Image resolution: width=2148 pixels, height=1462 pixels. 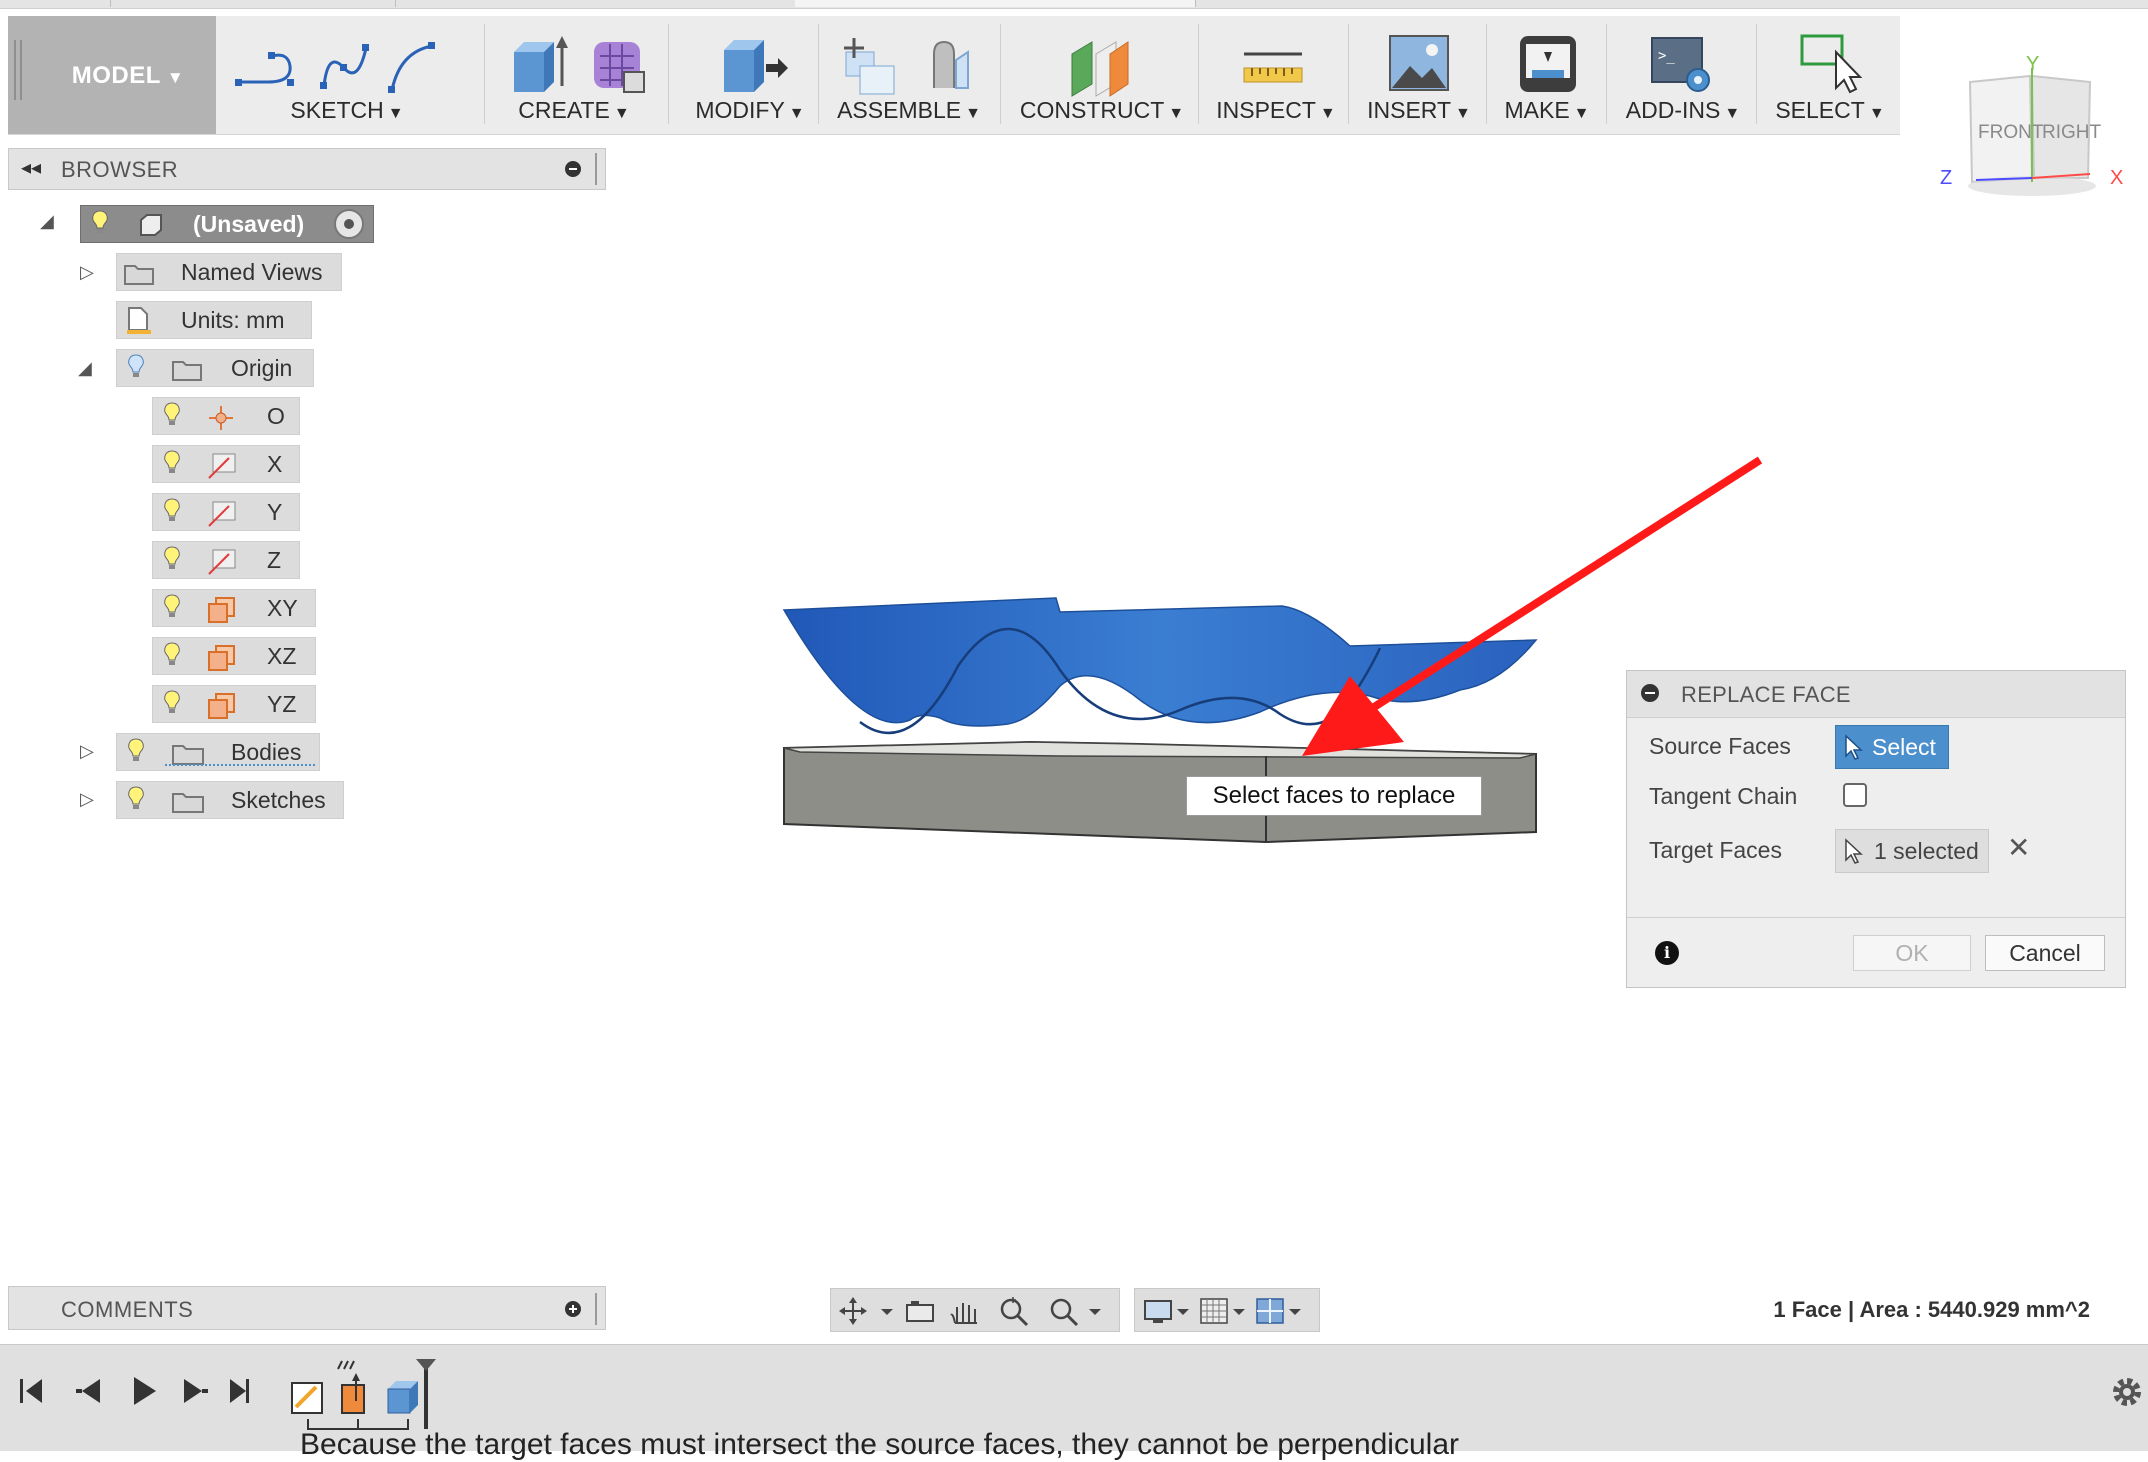 I want to click on component-icon, so click(x=151, y=225).